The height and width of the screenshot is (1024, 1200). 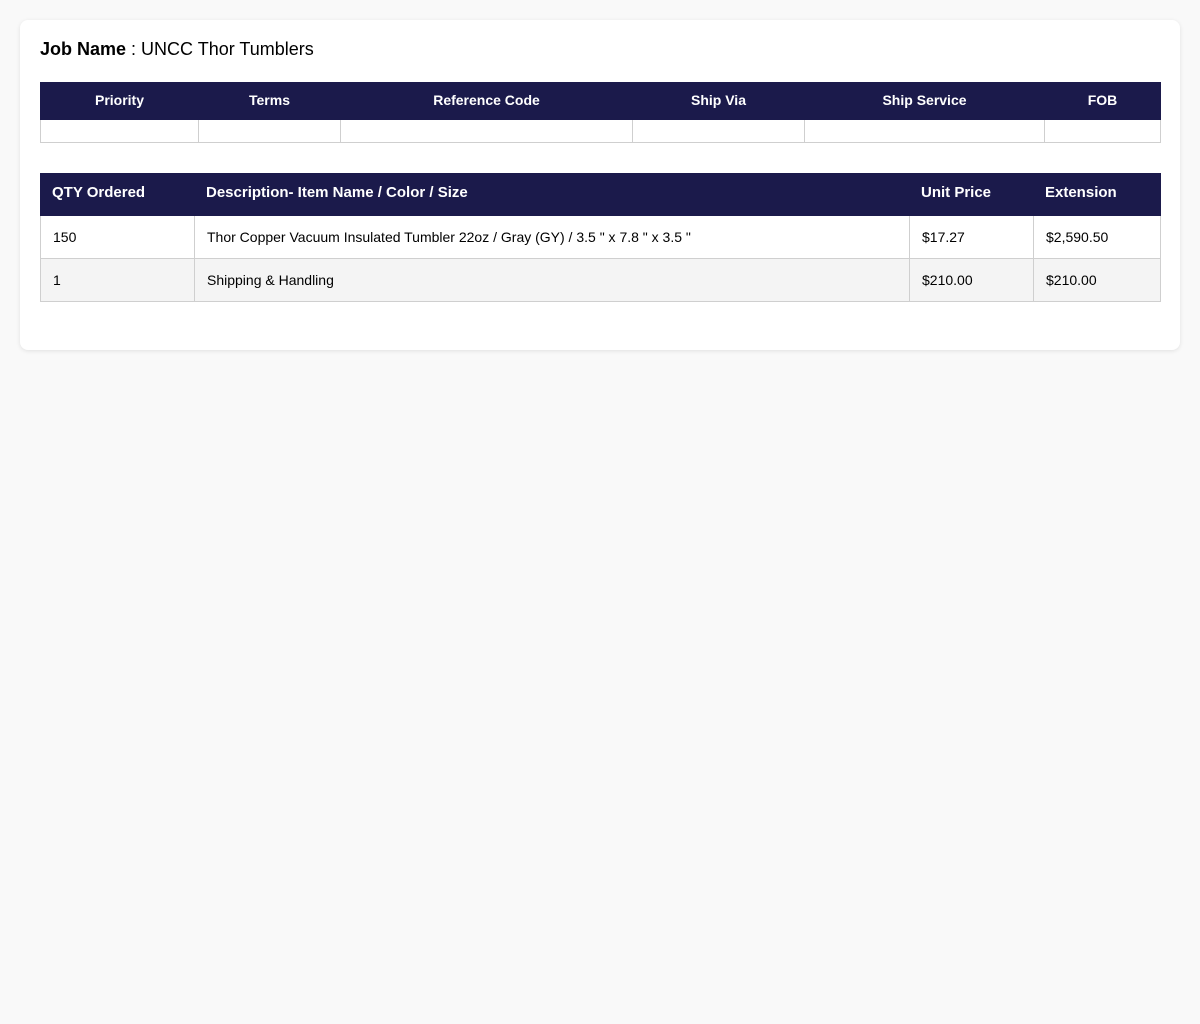 What do you see at coordinates (600, 49) in the screenshot?
I see `job-name-line: Job Name : UNCC Thor Tumblers` at bounding box center [600, 49].